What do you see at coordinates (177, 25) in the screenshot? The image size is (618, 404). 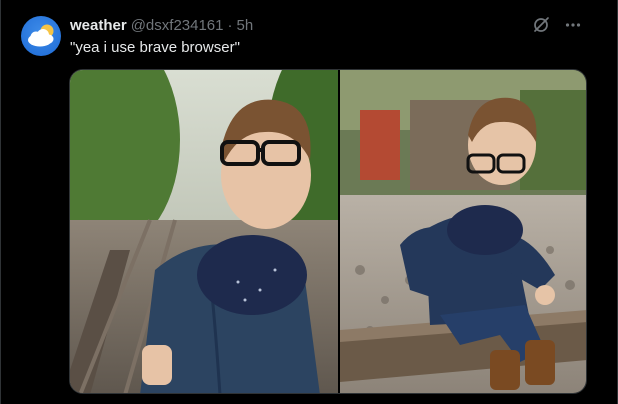 I see `author-handle: @dsxf234161` at bounding box center [177, 25].